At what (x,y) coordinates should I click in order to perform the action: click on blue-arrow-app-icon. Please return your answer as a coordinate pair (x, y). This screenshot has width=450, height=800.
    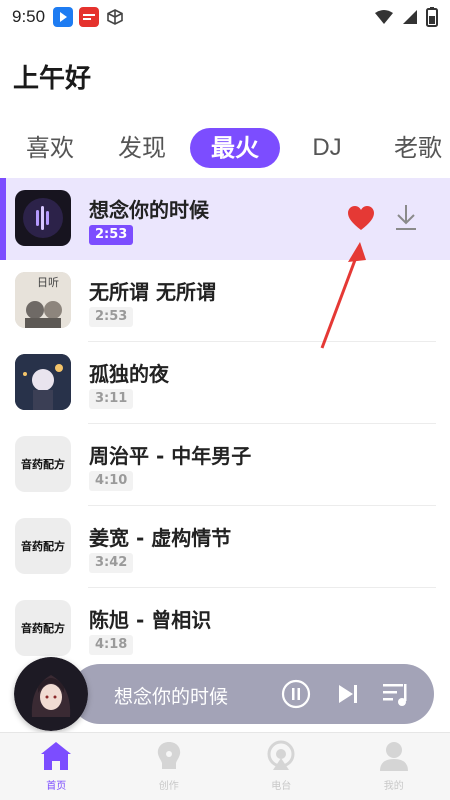
    Looking at the image, I should click on (63, 17).